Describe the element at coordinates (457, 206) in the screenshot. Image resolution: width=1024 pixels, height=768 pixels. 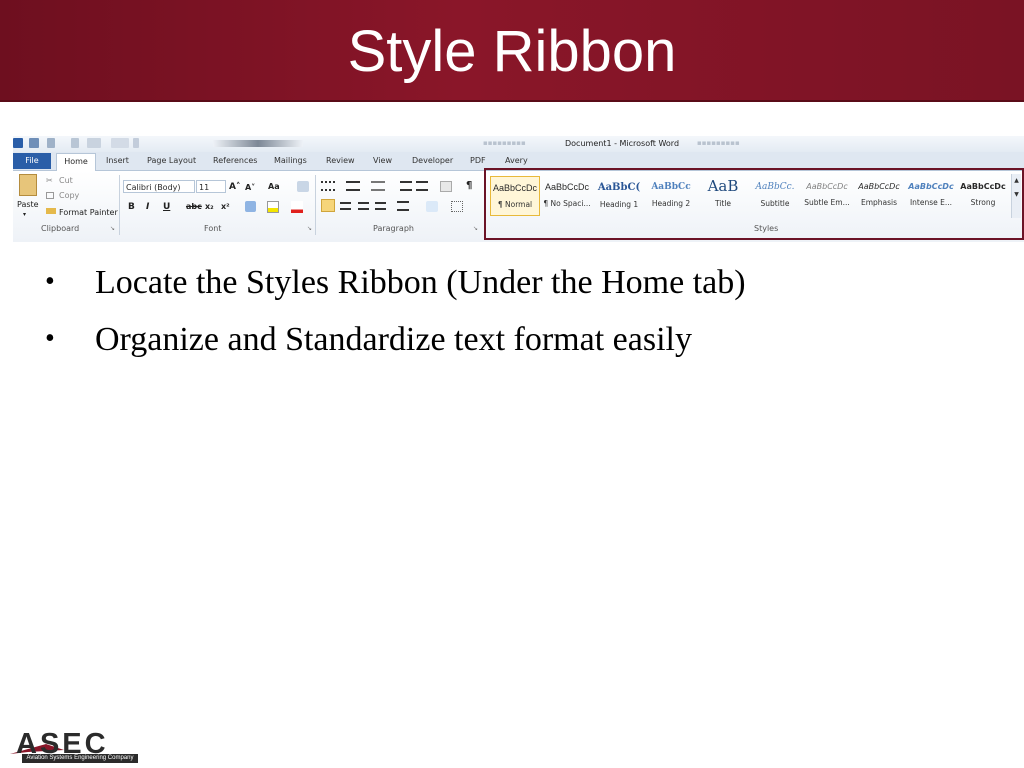
I see `borders-icon` at that location.